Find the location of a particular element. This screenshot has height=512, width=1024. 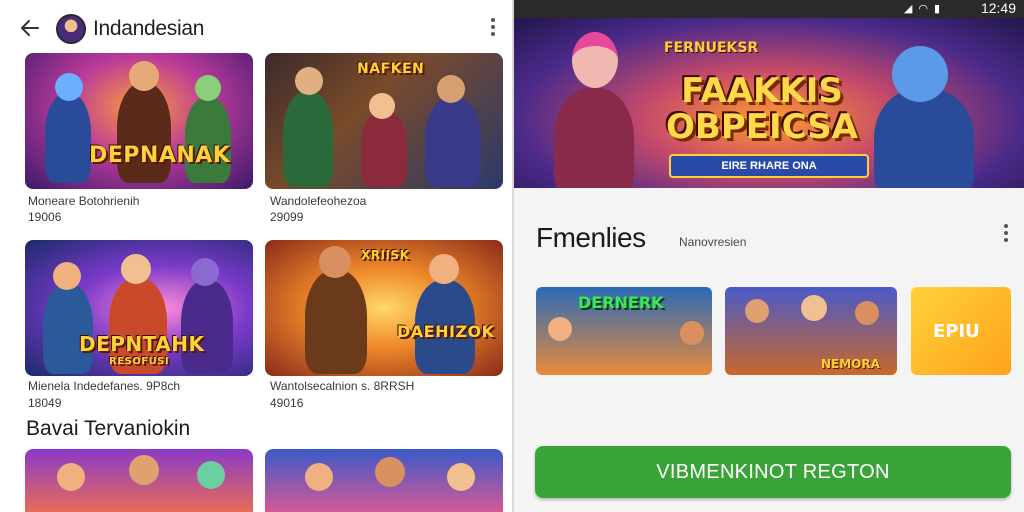

section-heading: Fmenlies is located at coordinates (591, 237).